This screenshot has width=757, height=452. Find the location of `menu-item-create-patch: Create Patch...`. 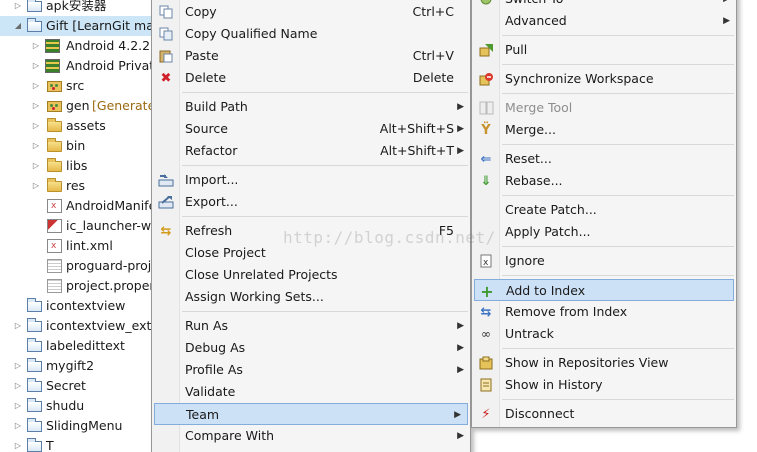

menu-item-create-patch: Create Patch... is located at coordinates (604, 210).